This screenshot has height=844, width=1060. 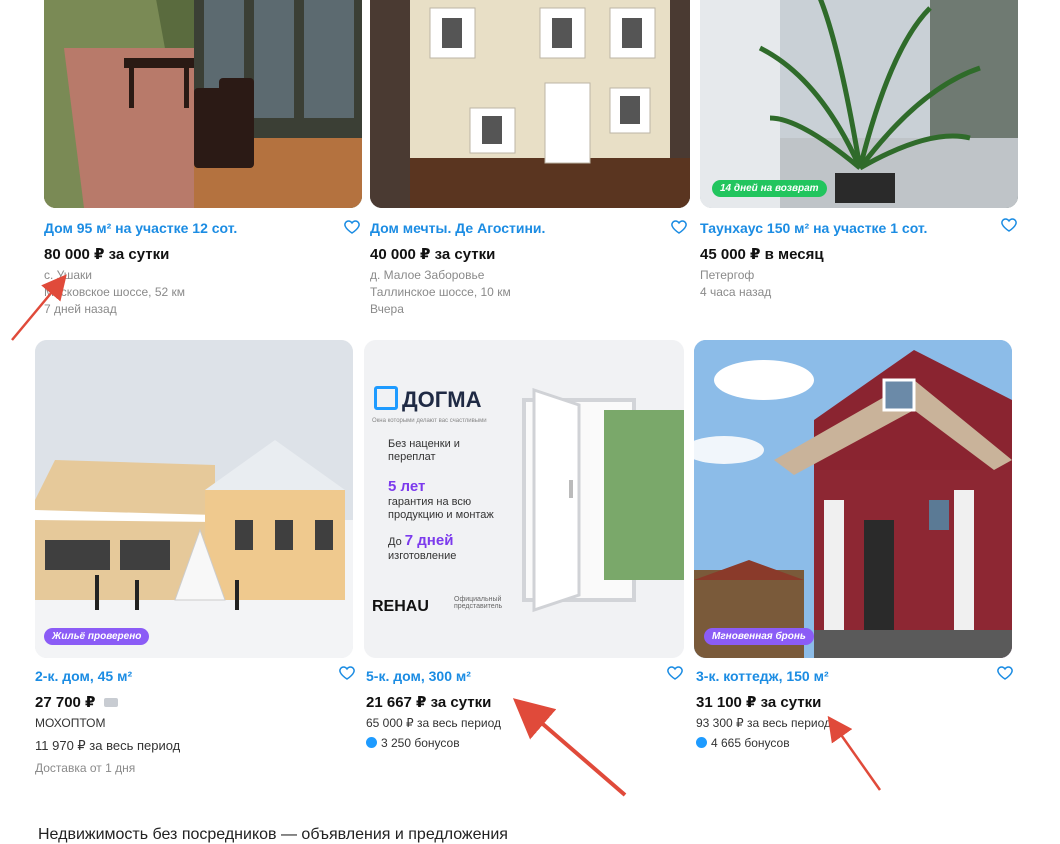 What do you see at coordinates (70, 723) in the screenshot?
I see `seller-name: МОХОПТОМ` at bounding box center [70, 723].